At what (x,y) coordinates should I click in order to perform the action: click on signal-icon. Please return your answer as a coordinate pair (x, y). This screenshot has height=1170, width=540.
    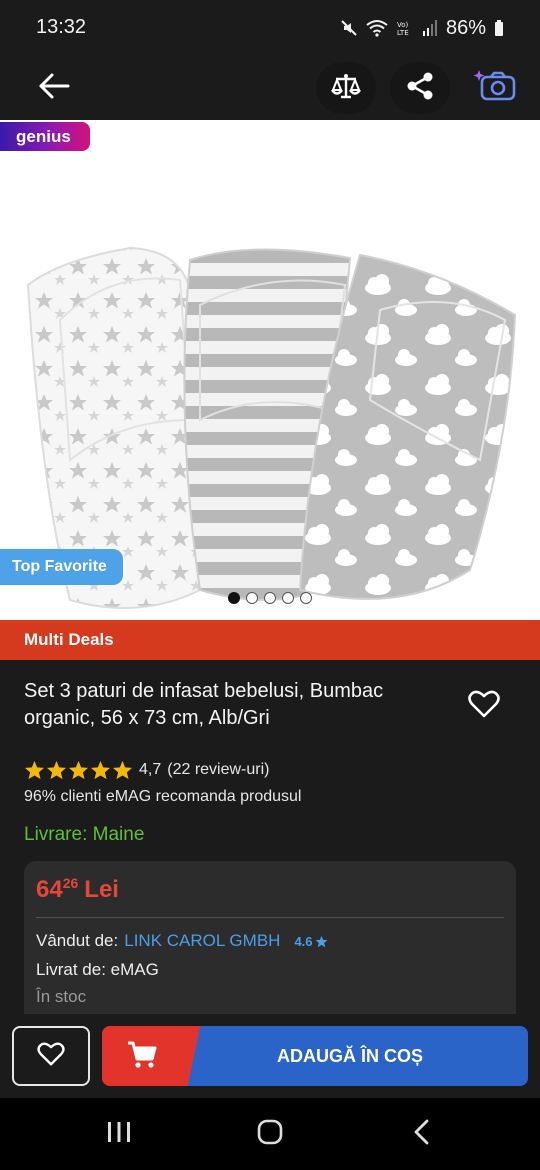
    Looking at the image, I should click on (430, 28).